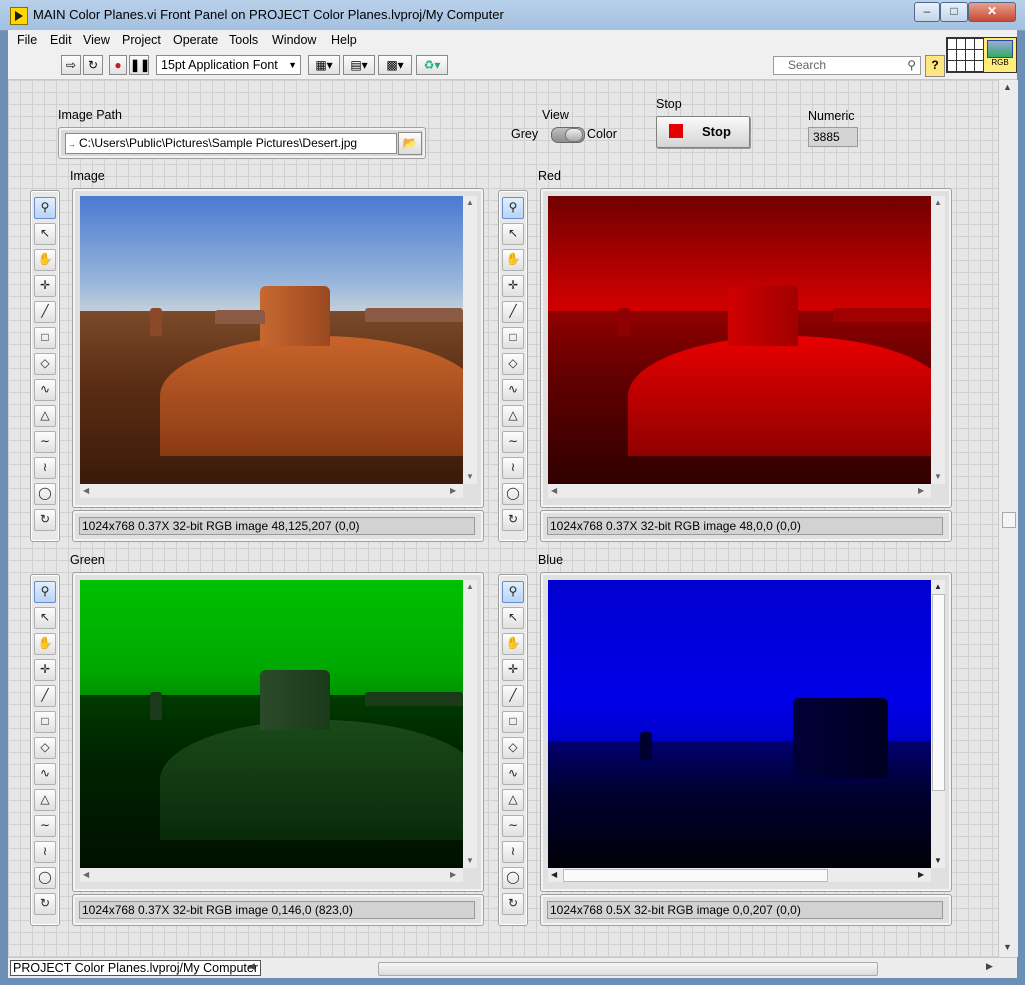 This screenshot has height=985, width=1025. What do you see at coordinates (628, 969) in the screenshot?
I see `panel-horizontal-scroll-thumb` at bounding box center [628, 969].